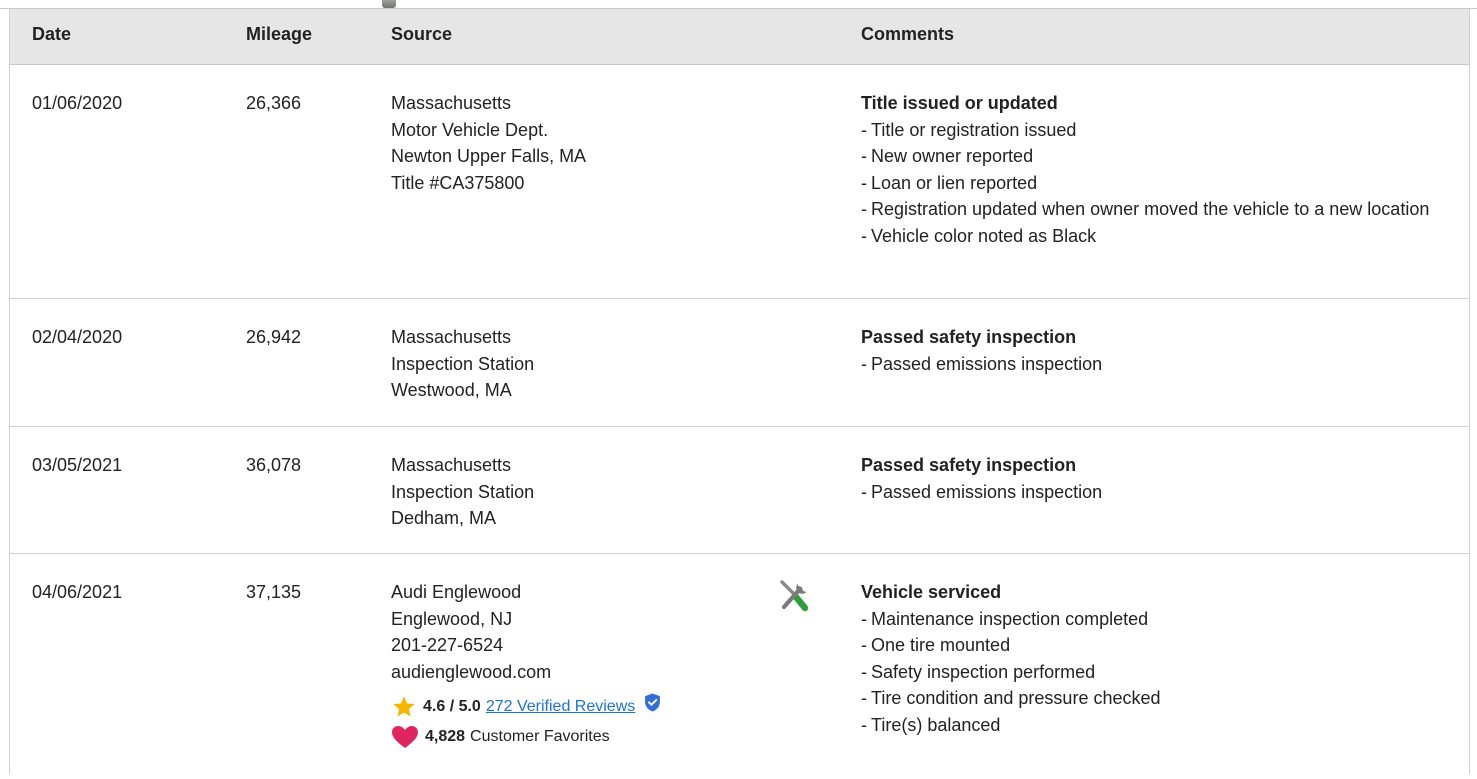 The image size is (1477, 779). Describe the element at coordinates (1161, 725) in the screenshot. I see `comment-item: Tire(s) balanced` at that location.